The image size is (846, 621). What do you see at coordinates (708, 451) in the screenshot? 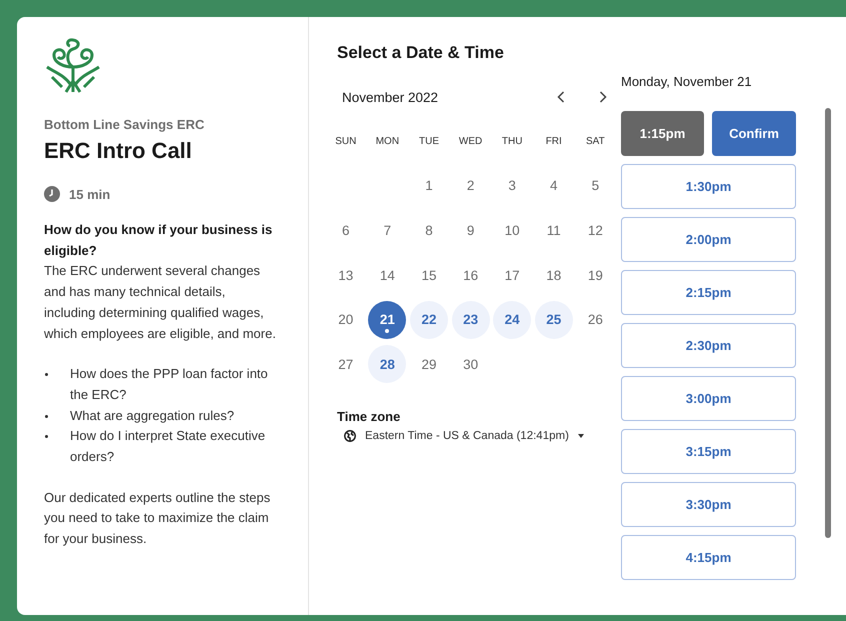
I see `time-slot-button: 3:15pm` at bounding box center [708, 451].